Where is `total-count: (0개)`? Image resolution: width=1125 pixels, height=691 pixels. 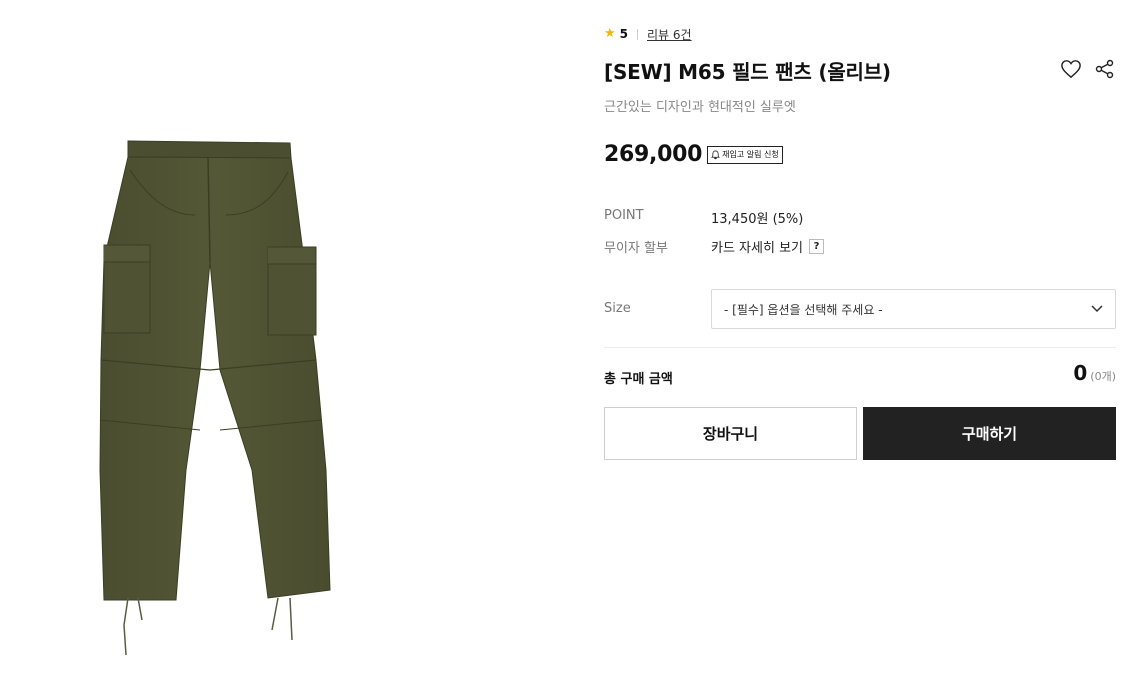 total-count: (0개) is located at coordinates (1103, 376).